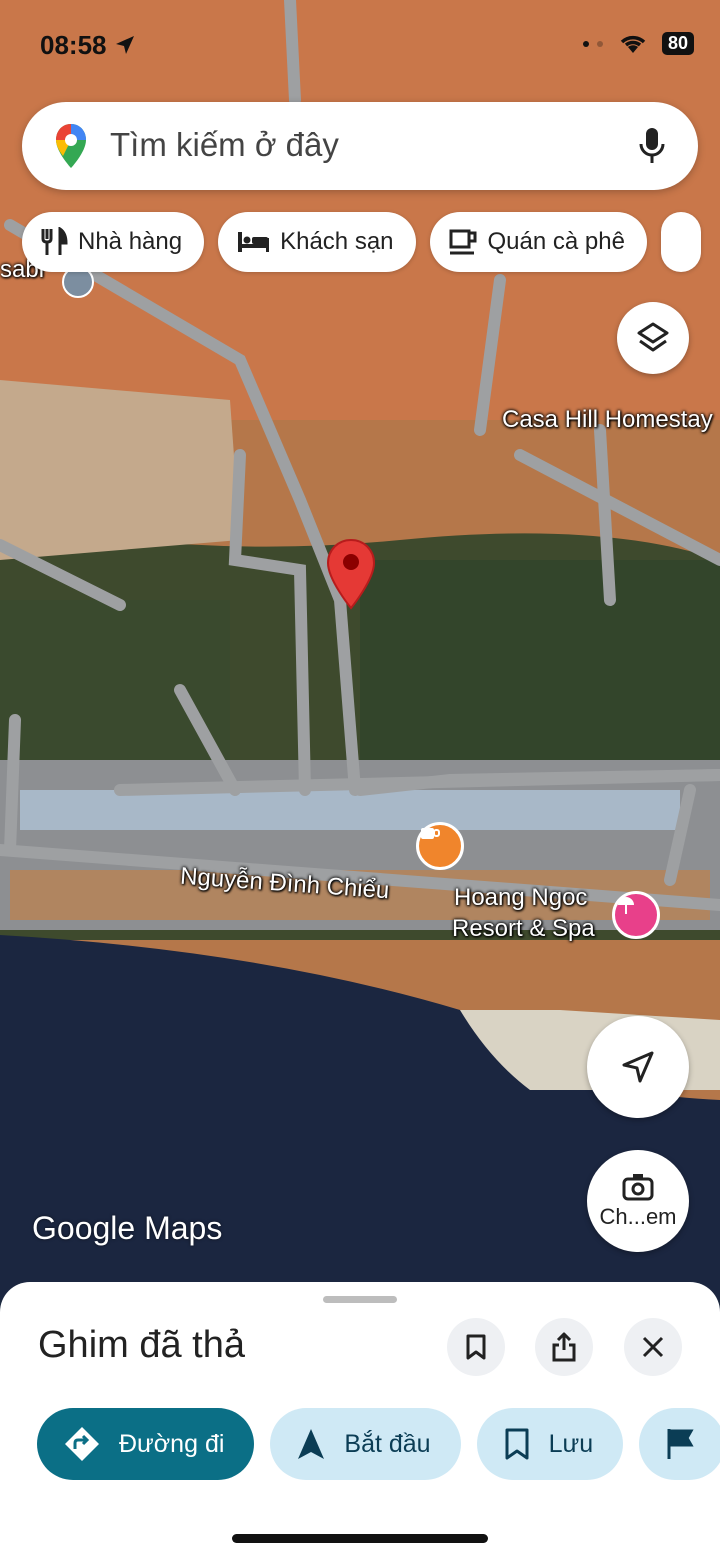 The image size is (720, 1559). What do you see at coordinates (360, 146) in the screenshot?
I see `search-bar: Tìm kiếm ở đây` at bounding box center [360, 146].